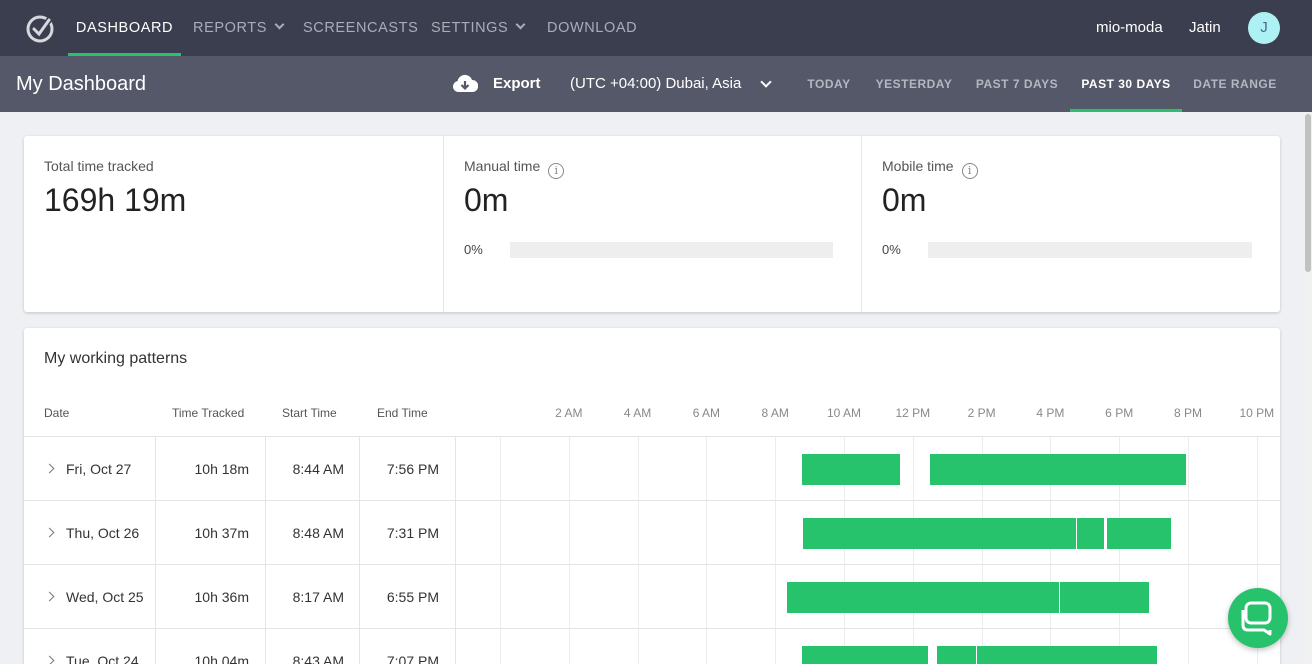 The width and height of the screenshot is (1312, 664). What do you see at coordinates (221, 469) in the screenshot?
I see `row-time-tracked: 10h 18m` at bounding box center [221, 469].